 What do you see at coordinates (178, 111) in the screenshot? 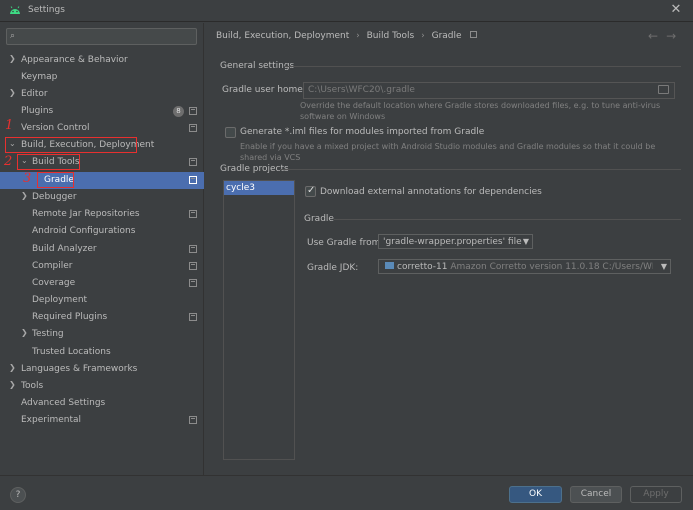
I see `plugins-count-badge: 8` at bounding box center [178, 111].